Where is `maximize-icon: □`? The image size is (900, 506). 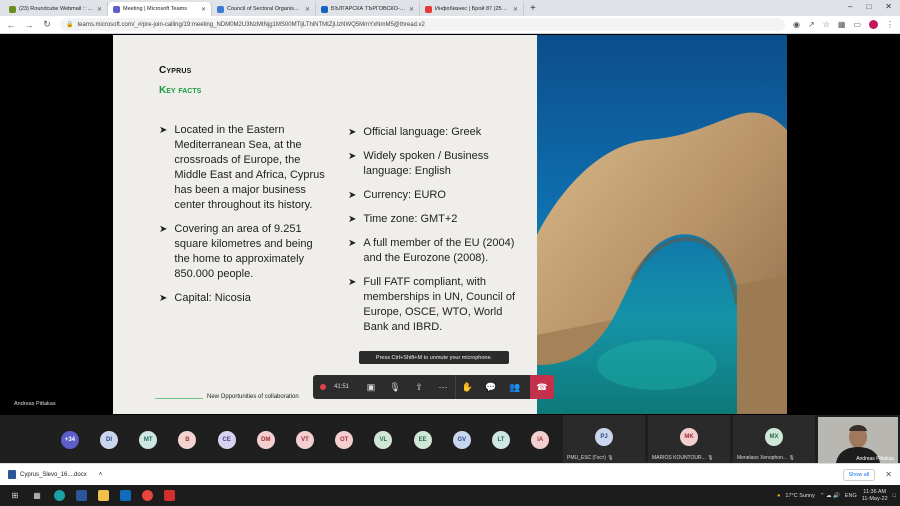 maximize-icon: □ is located at coordinates (868, 6).